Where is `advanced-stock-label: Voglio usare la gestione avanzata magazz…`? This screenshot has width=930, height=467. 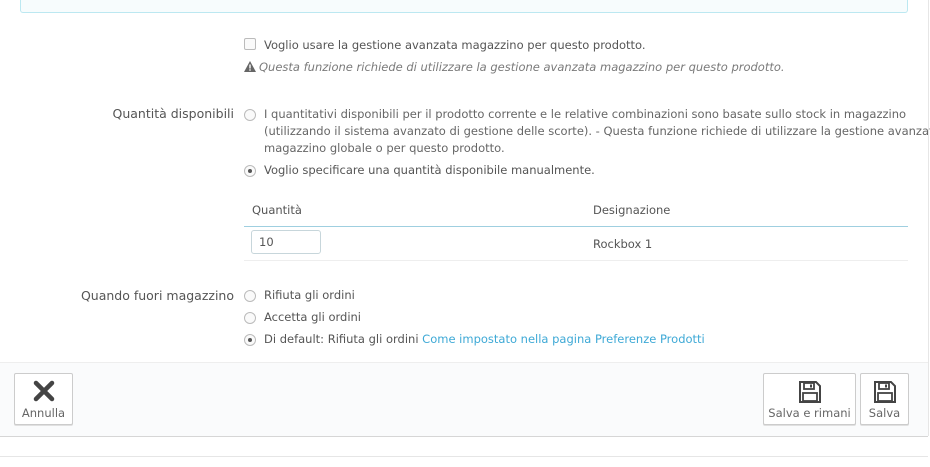 advanced-stock-label: Voglio usare la gestione avanzata magazz… is located at coordinates (455, 45).